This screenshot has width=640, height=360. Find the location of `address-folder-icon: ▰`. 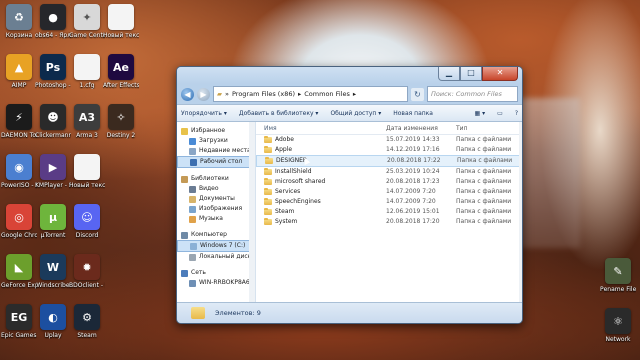

address-folder-icon: ▰ is located at coordinates (219, 94).